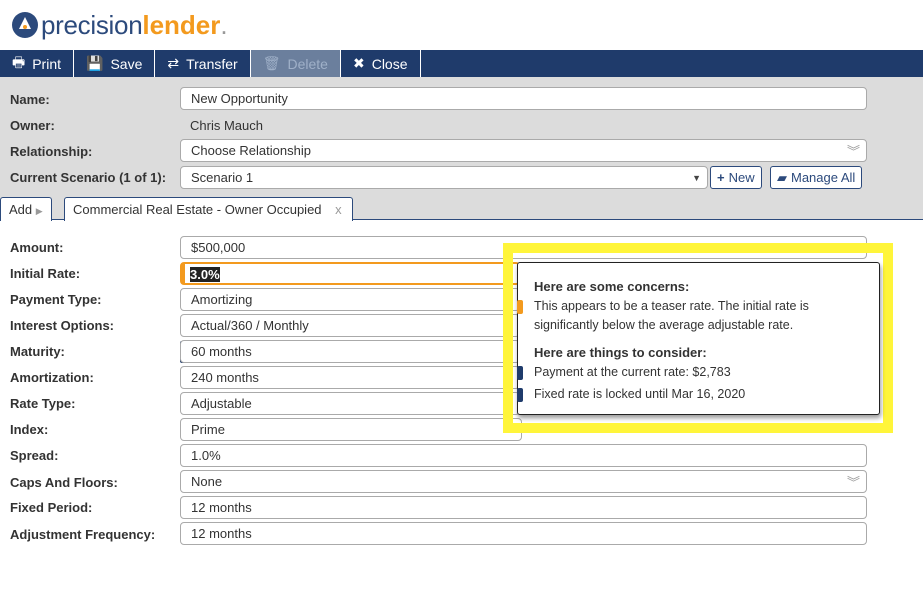  Describe the element at coordinates (271, 63) in the screenshot. I see `trash-icon: 🗑` at that location.